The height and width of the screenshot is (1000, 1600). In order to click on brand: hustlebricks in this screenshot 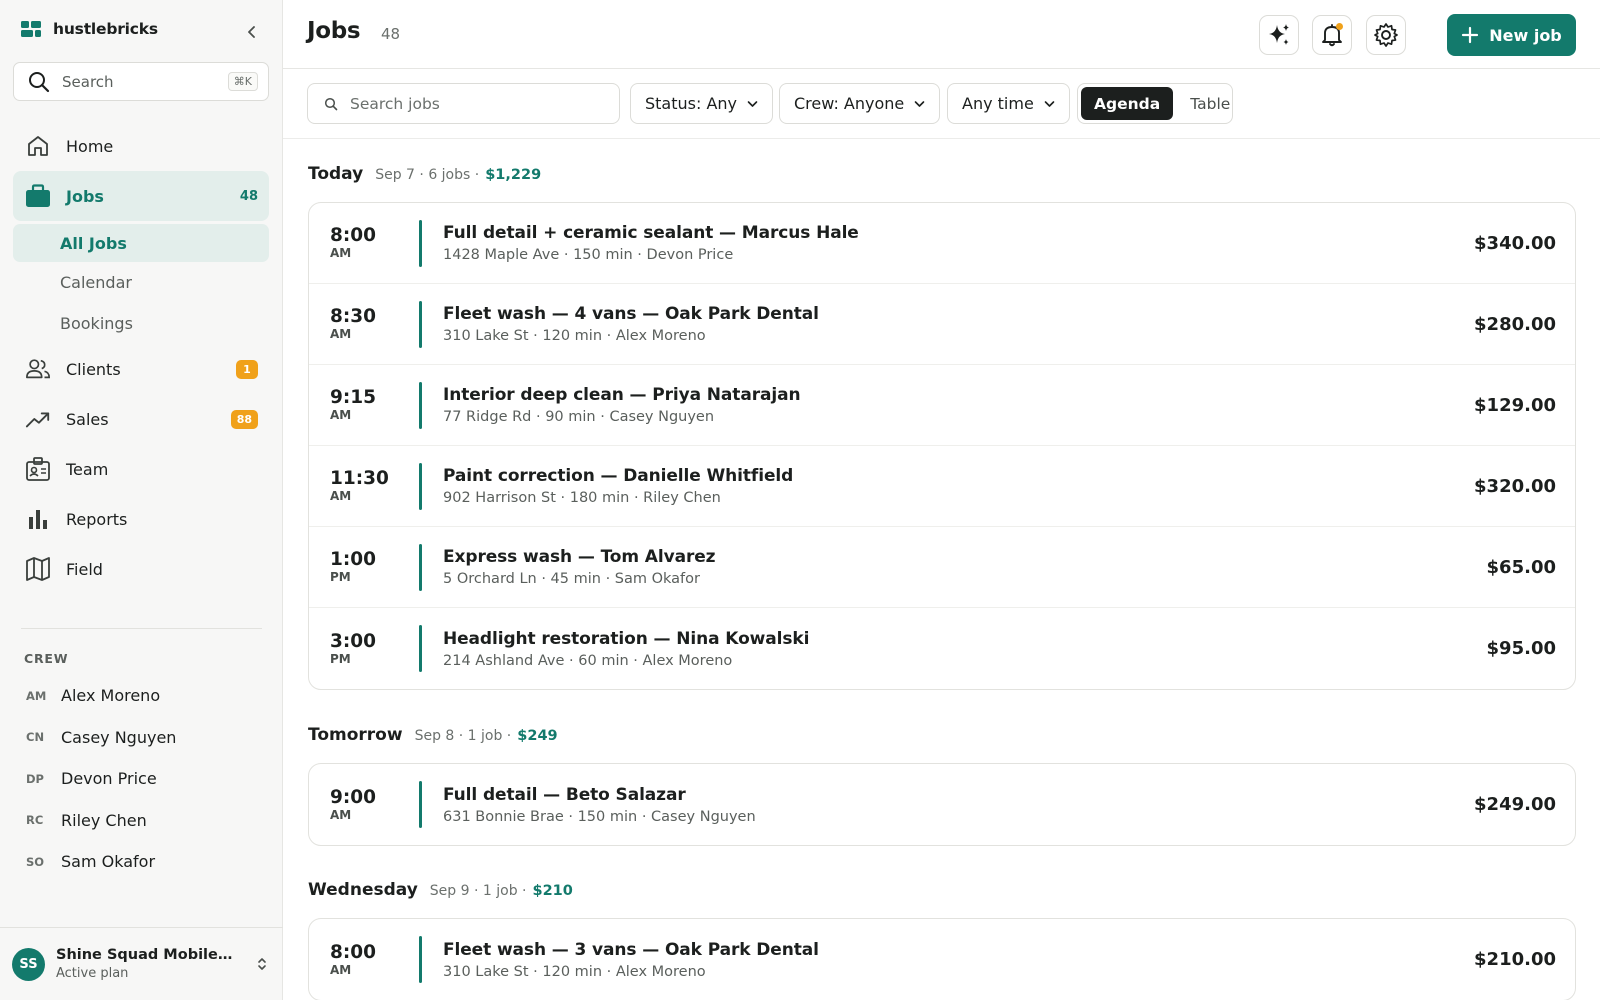, I will do `click(89, 29)`.